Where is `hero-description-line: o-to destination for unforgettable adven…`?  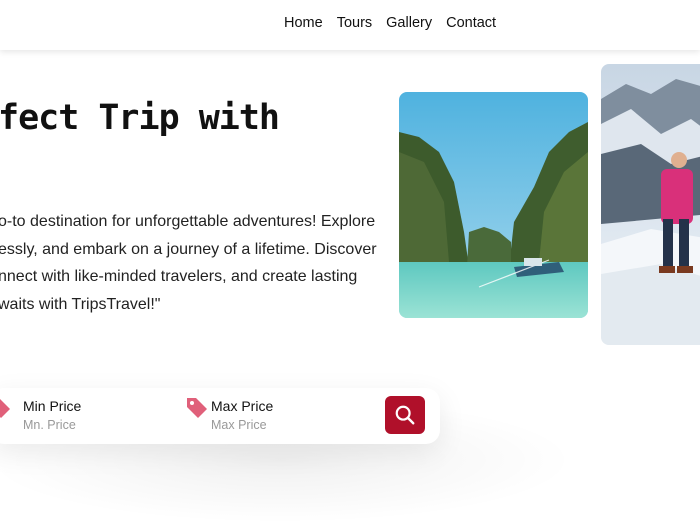 hero-description-line: o-to destination for unforgettable adven… is located at coordinates (188, 221).